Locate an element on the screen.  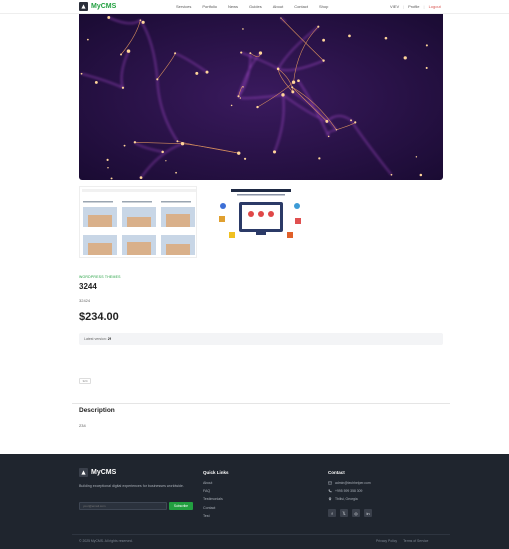
footer-link-faq: FAQ is located at coordinates (213, 491).